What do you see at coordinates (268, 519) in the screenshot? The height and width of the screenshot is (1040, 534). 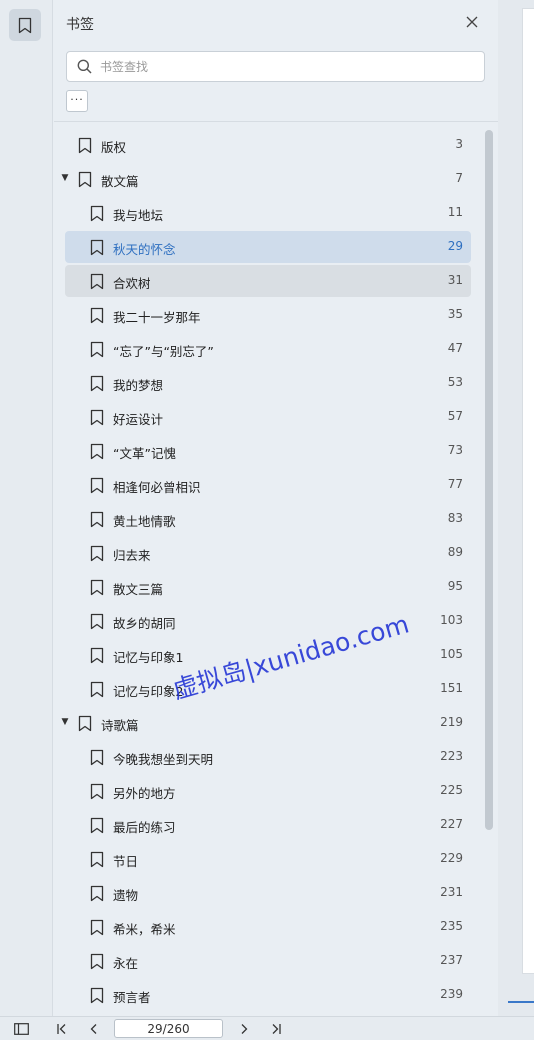 I see `bookmark-item: 黄土地情歌 83` at bounding box center [268, 519].